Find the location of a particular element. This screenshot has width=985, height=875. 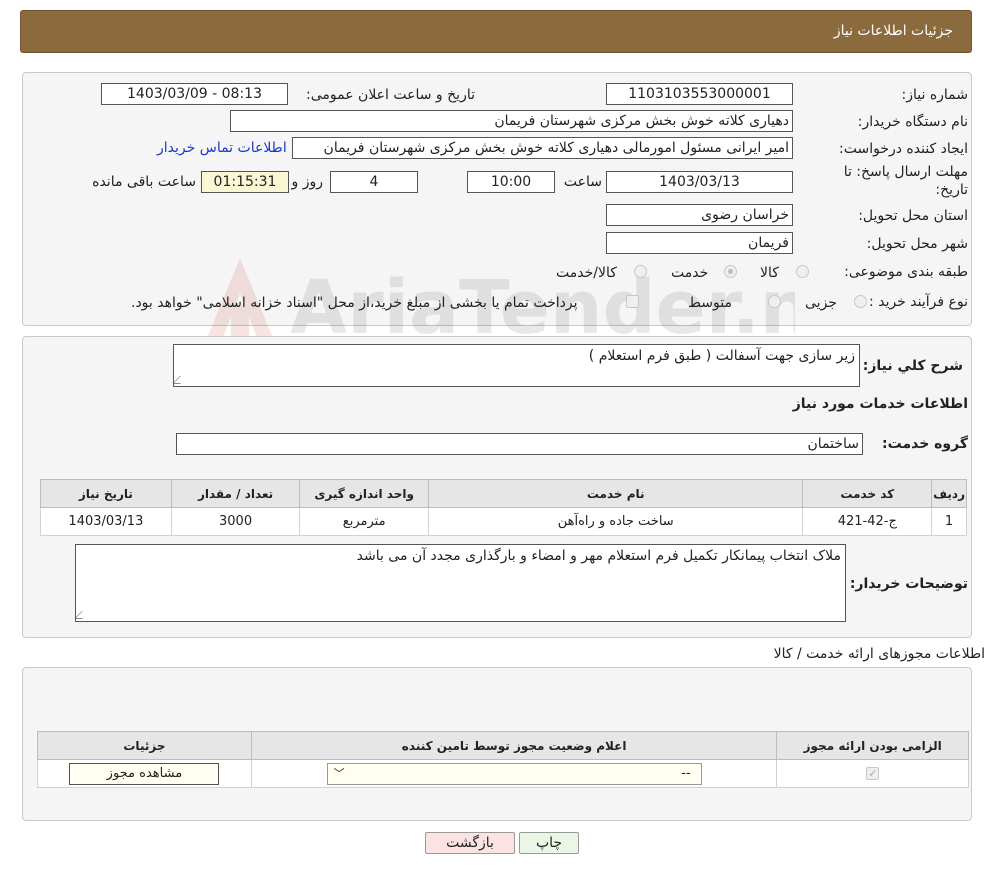

cell-quantity: 3000 is located at coordinates (235, 521).